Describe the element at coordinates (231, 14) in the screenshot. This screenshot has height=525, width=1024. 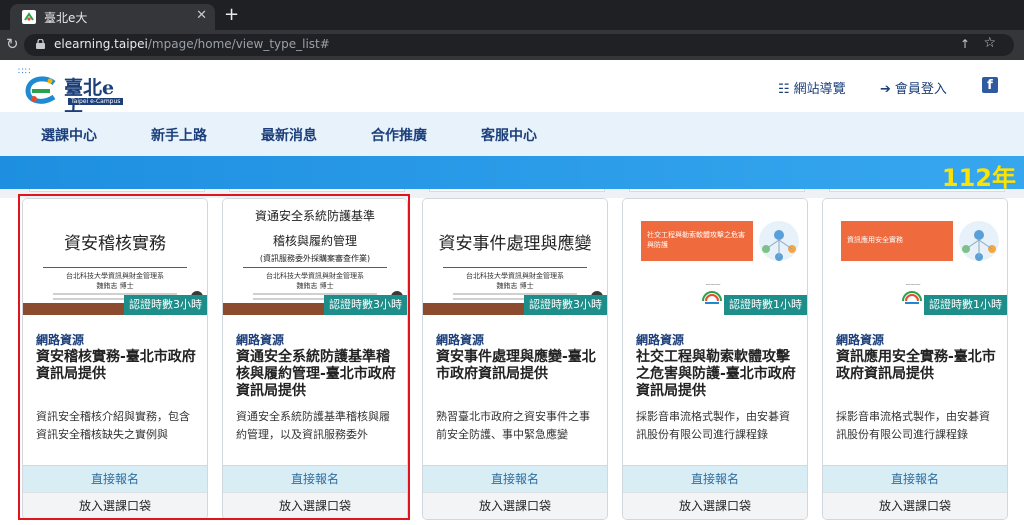
I see `new-tab-button: +` at that location.